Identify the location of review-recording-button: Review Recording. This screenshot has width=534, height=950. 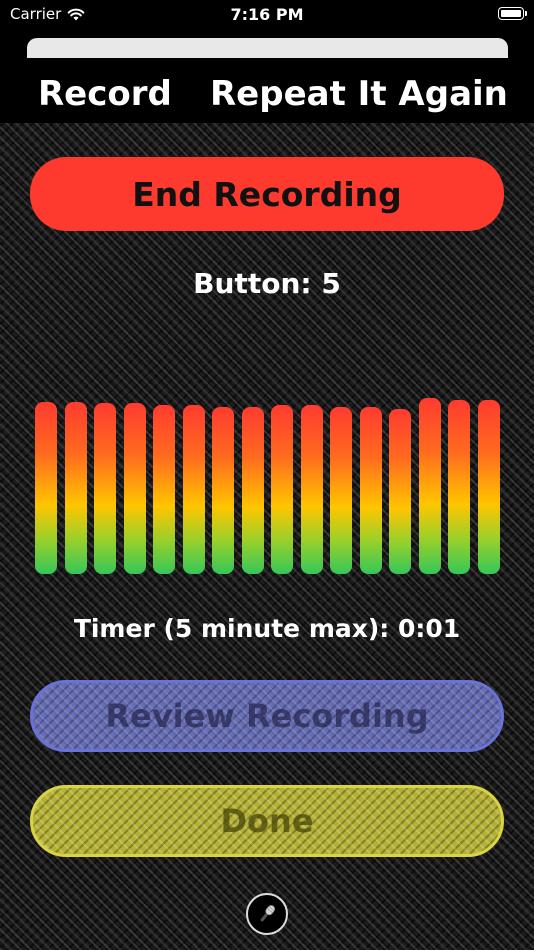
(267, 716).